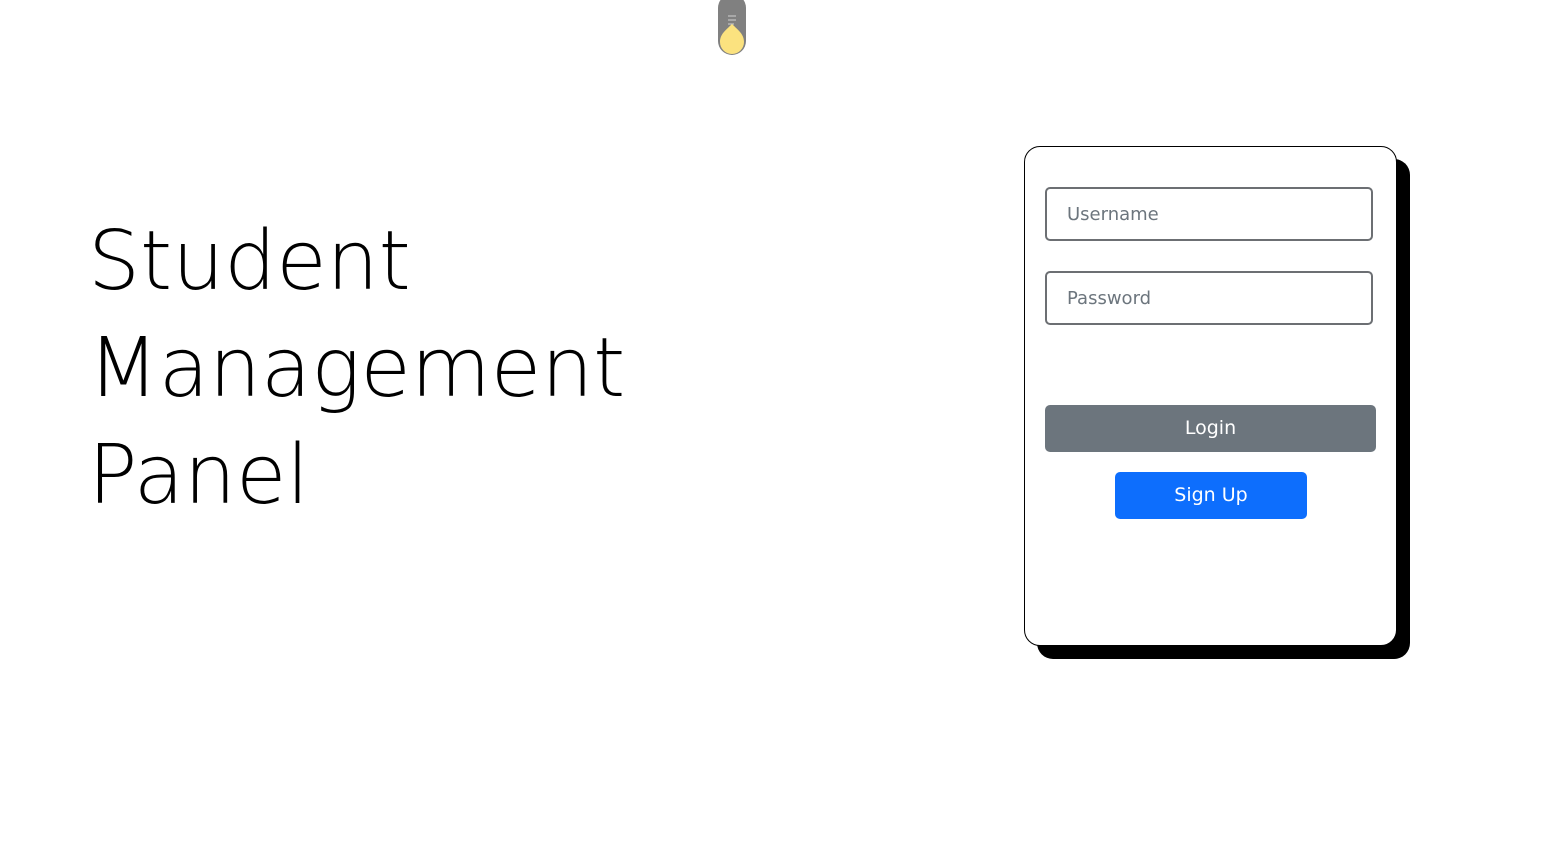  What do you see at coordinates (1211, 495) in the screenshot?
I see `signup-button: Sign Up` at bounding box center [1211, 495].